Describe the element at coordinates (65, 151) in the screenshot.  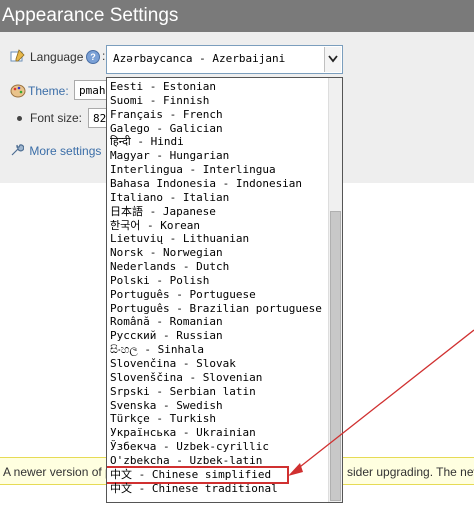
I see `more-settings-label: More settings` at that location.